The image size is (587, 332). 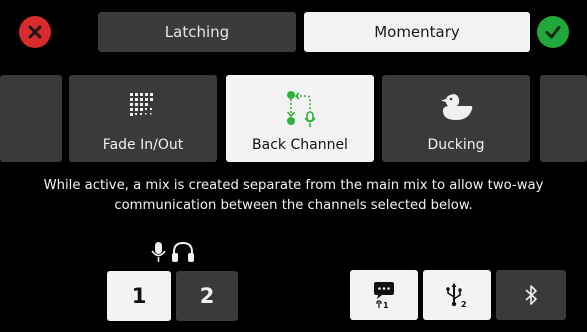 I want to click on effect-ducking-label: Ducking, so click(x=456, y=145).